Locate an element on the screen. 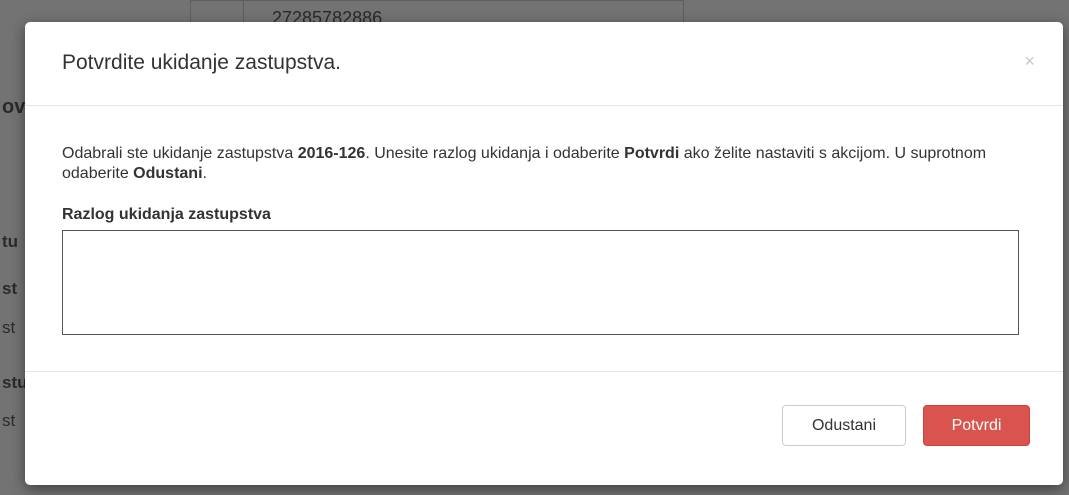 Image resolution: width=1069 pixels, height=495 pixels. representation-code: 2016-126 is located at coordinates (331, 153).